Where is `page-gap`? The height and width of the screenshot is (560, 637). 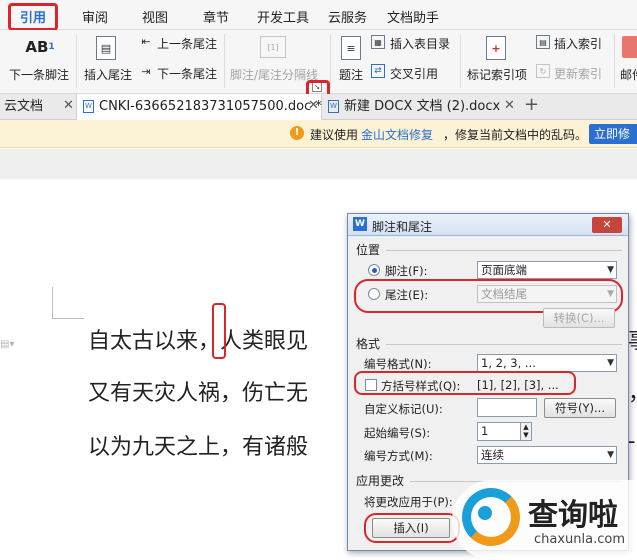 page-gap is located at coordinates (318, 164).